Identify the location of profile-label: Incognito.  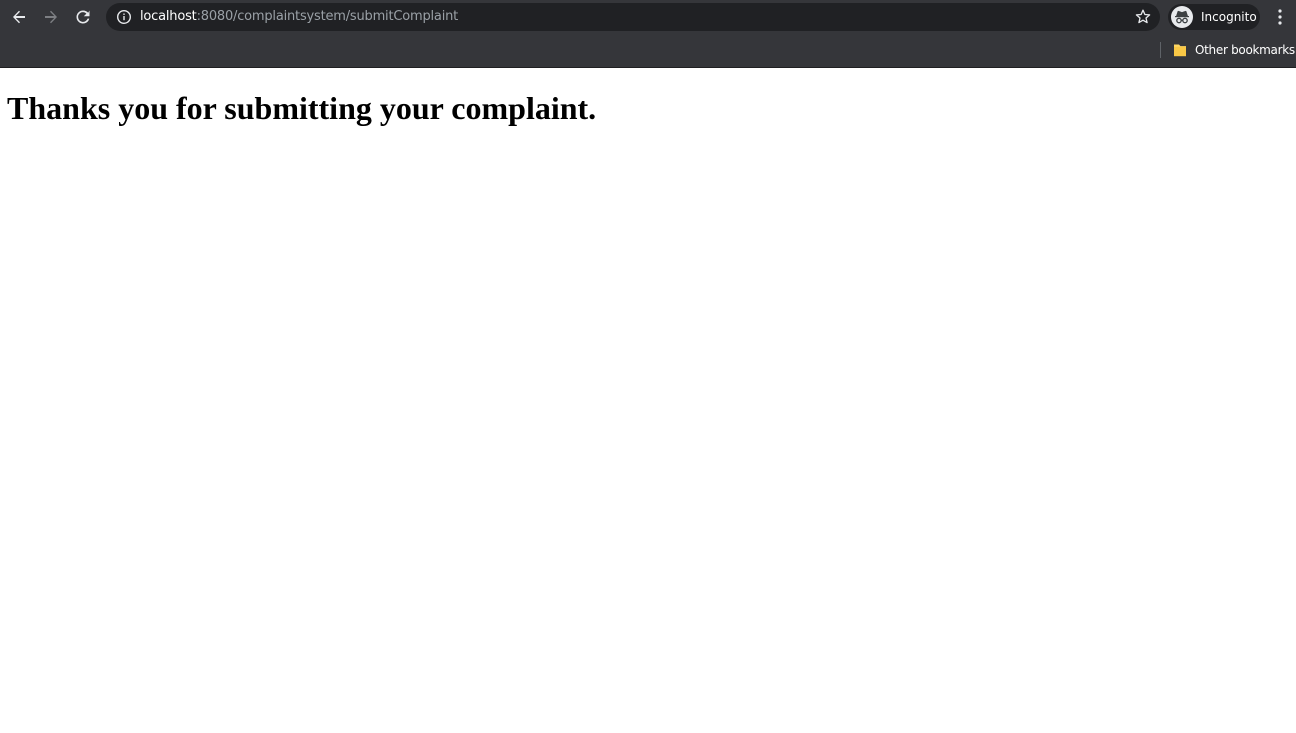
(1229, 17).